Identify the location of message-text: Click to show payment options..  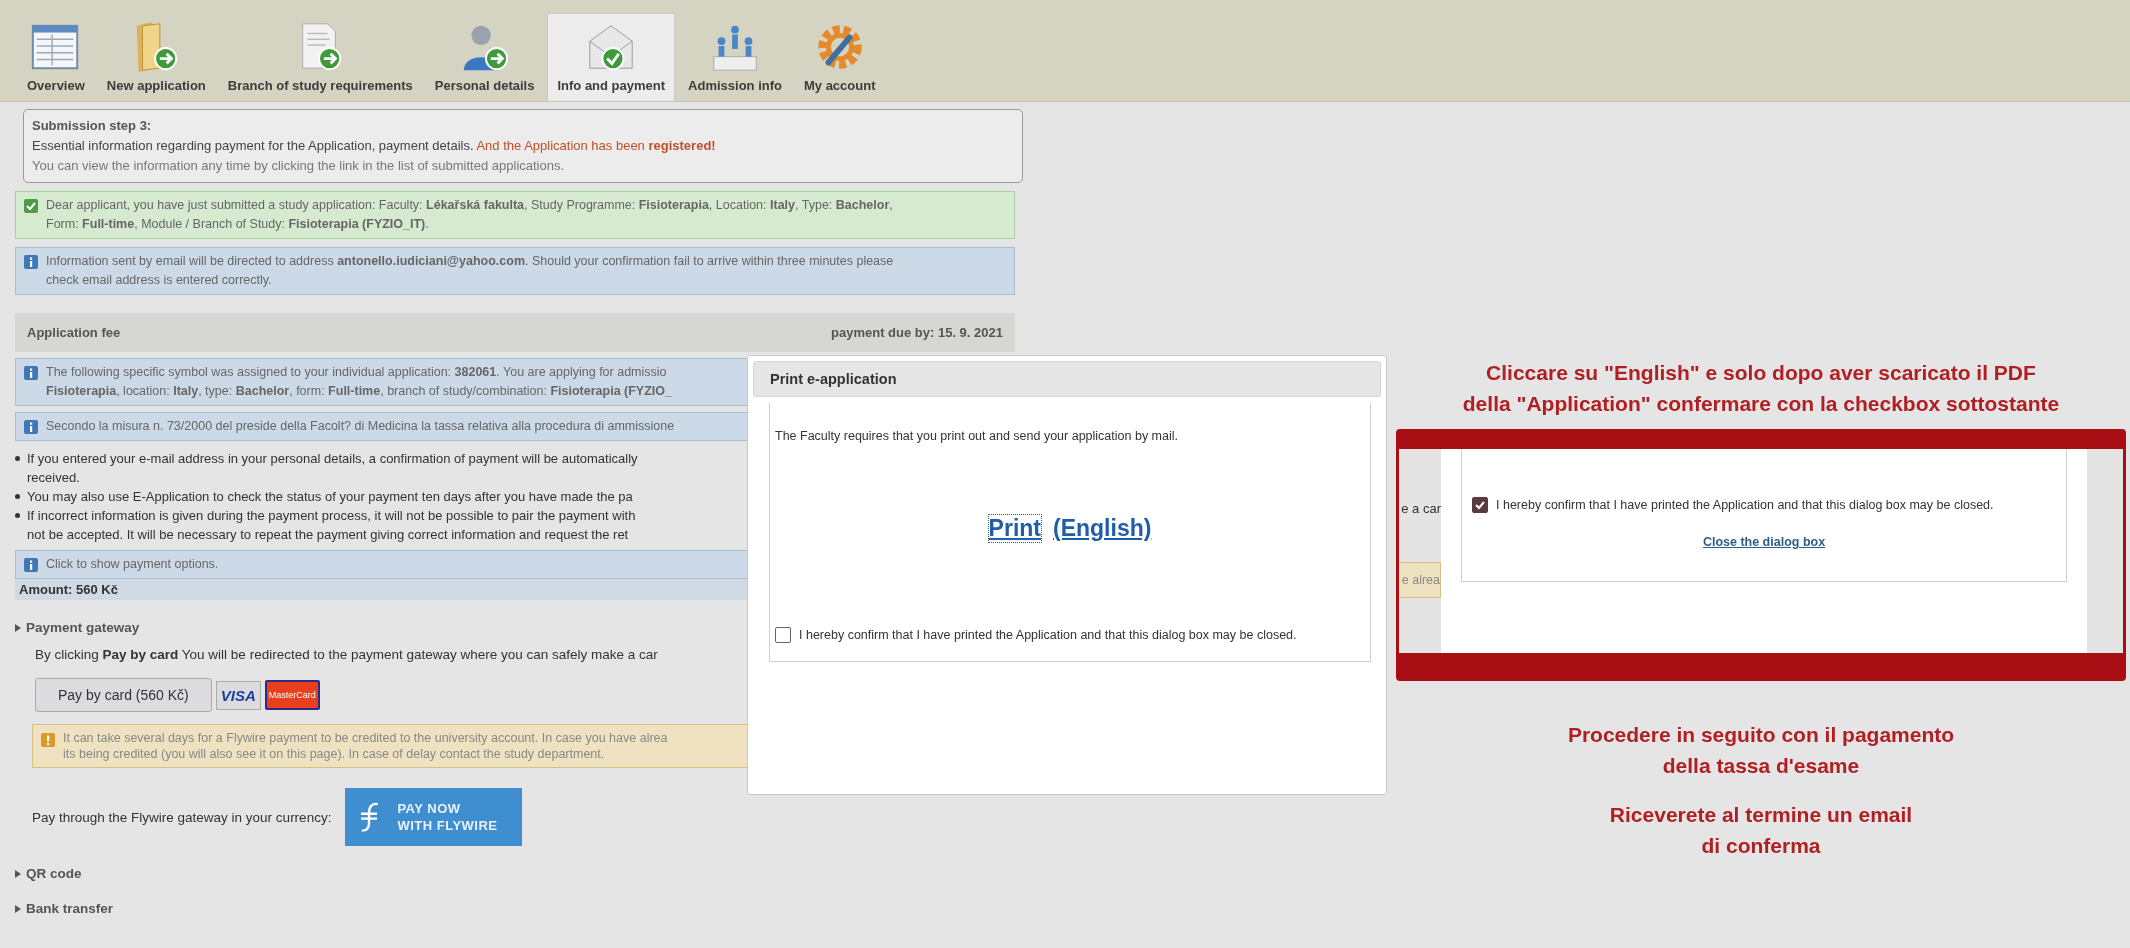
(132, 564).